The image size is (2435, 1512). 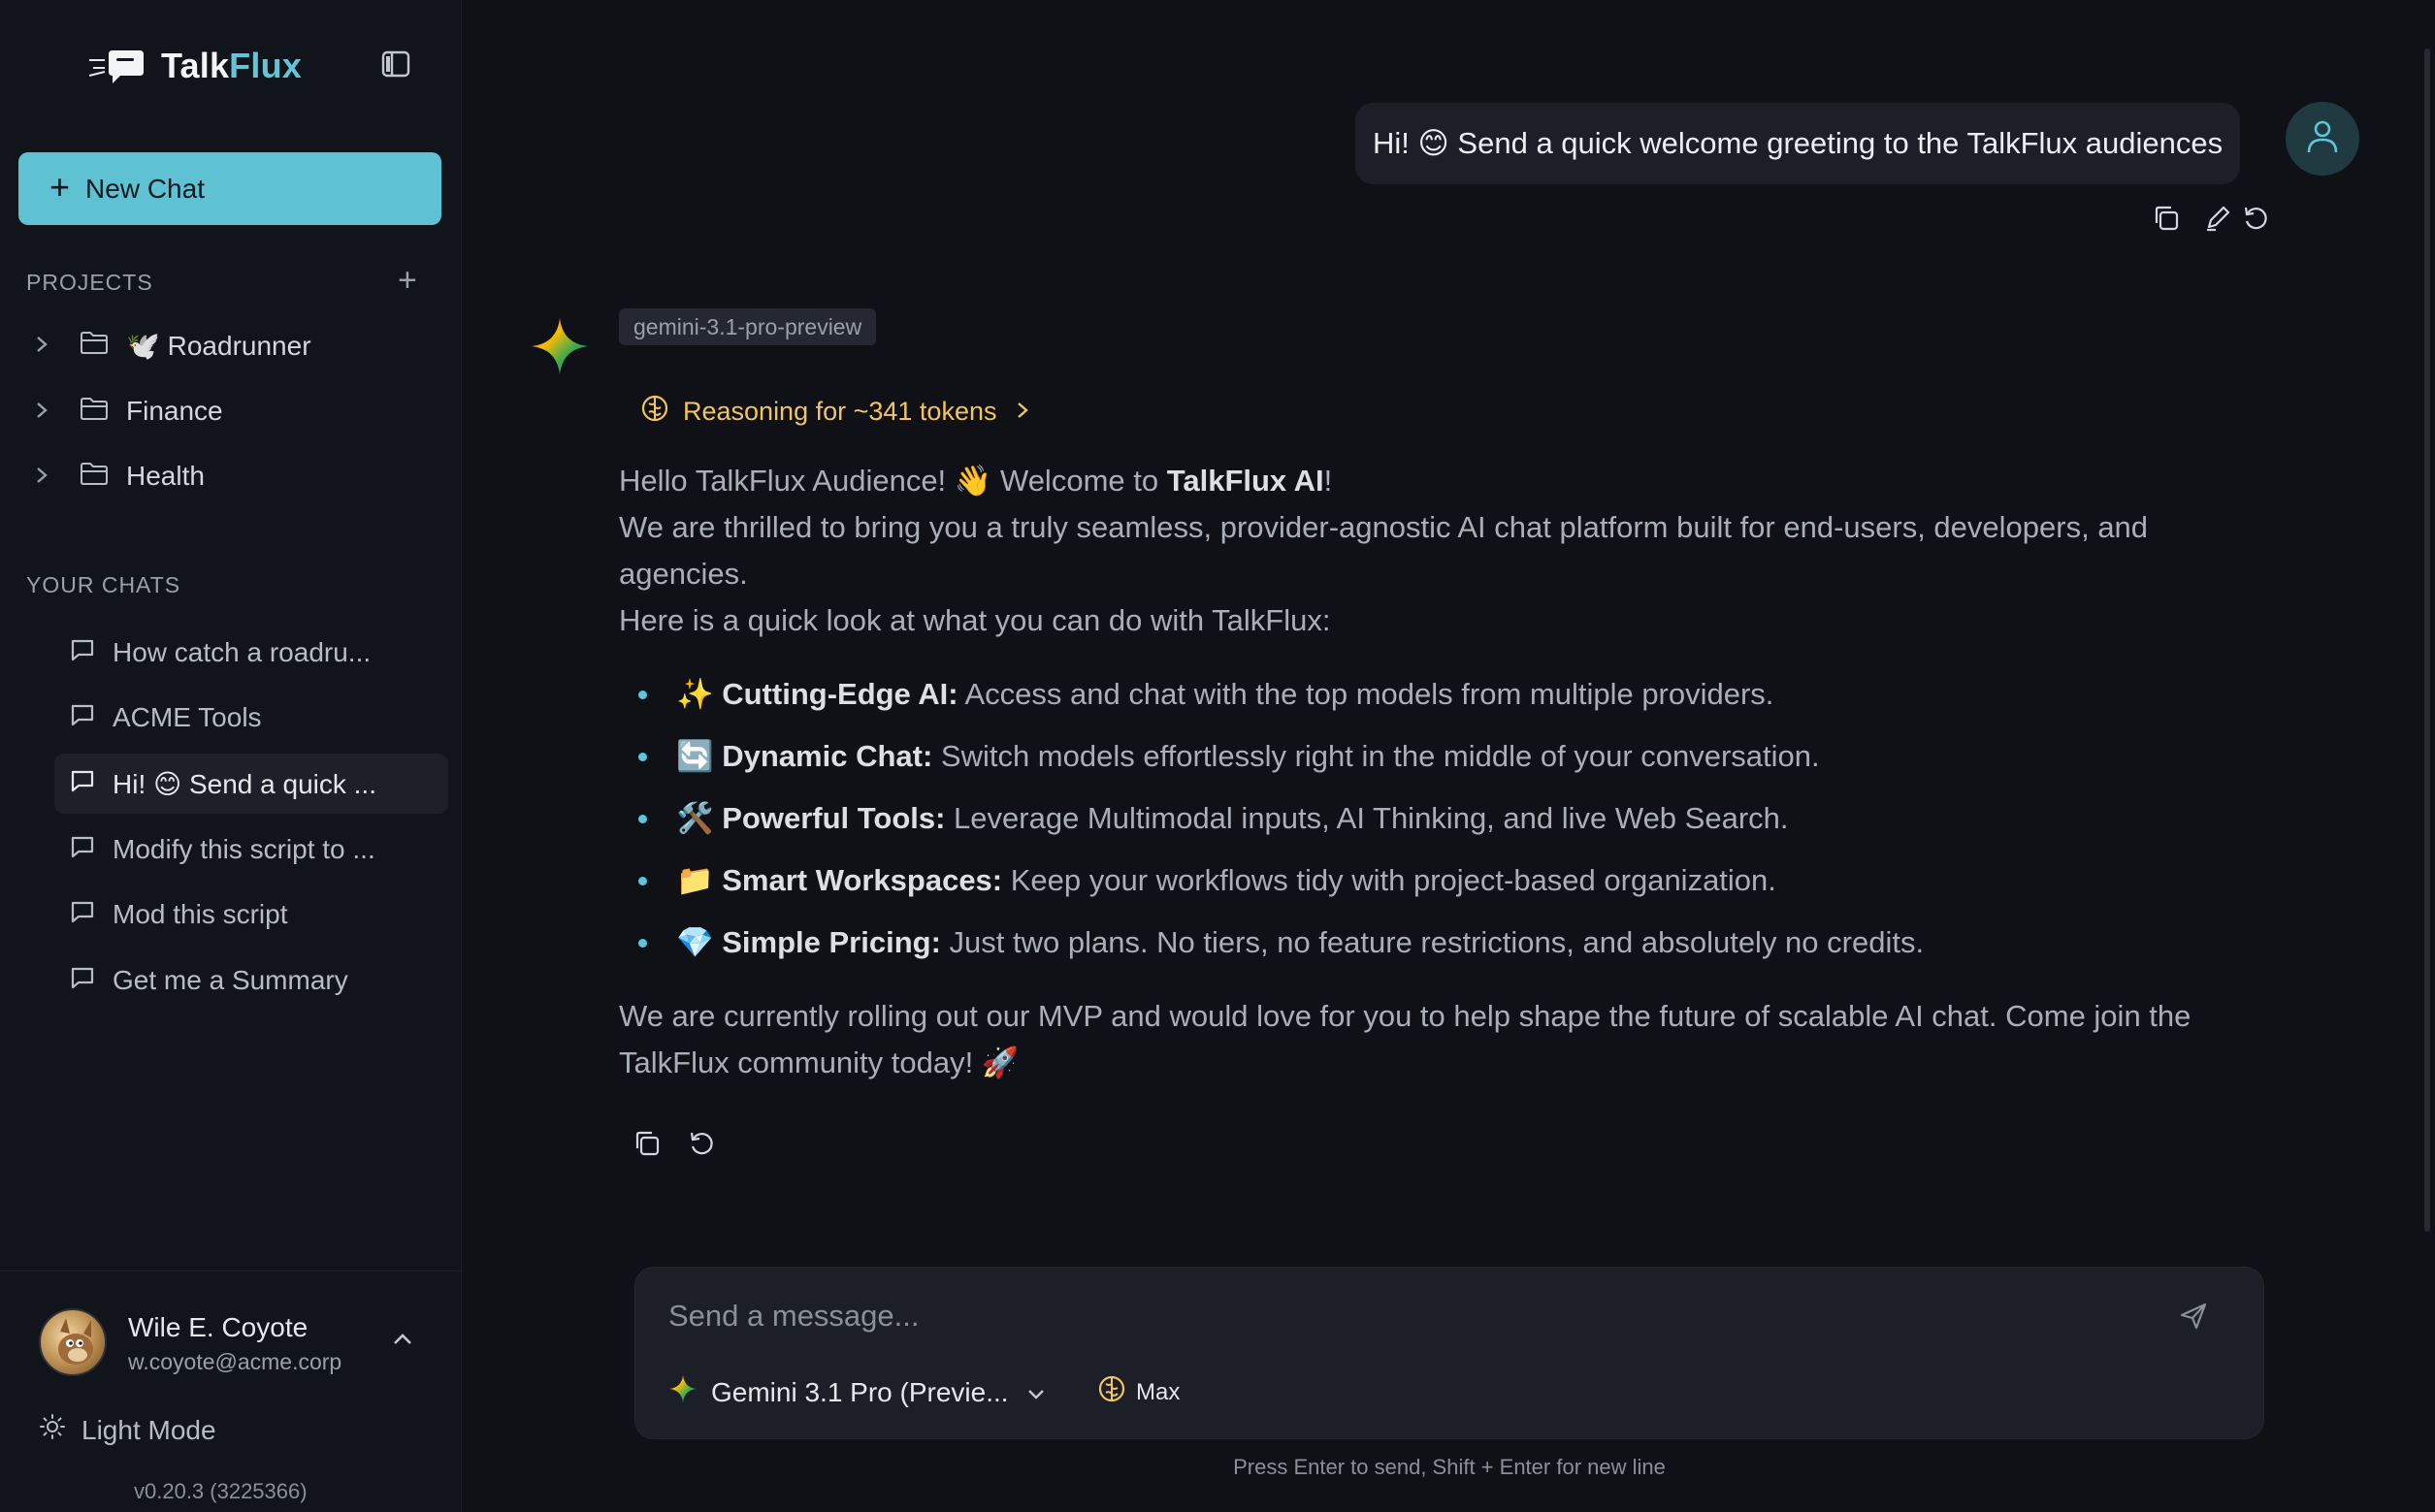 I want to click on user-message-actions, so click(x=2211, y=221).